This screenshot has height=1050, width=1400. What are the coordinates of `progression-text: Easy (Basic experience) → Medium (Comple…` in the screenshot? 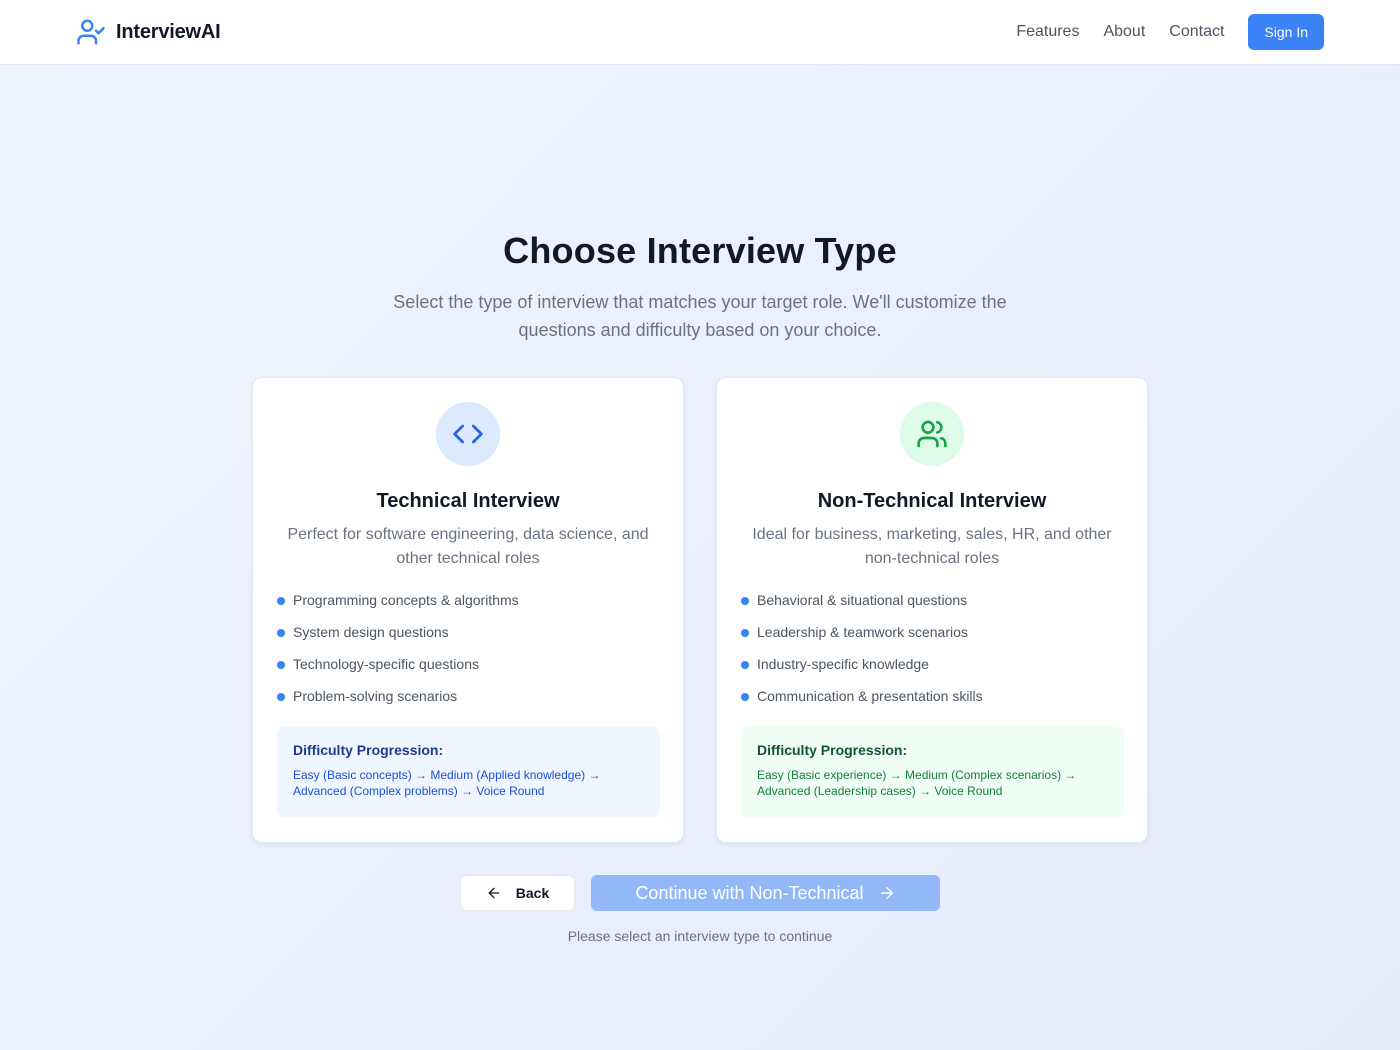 It's located at (917, 783).